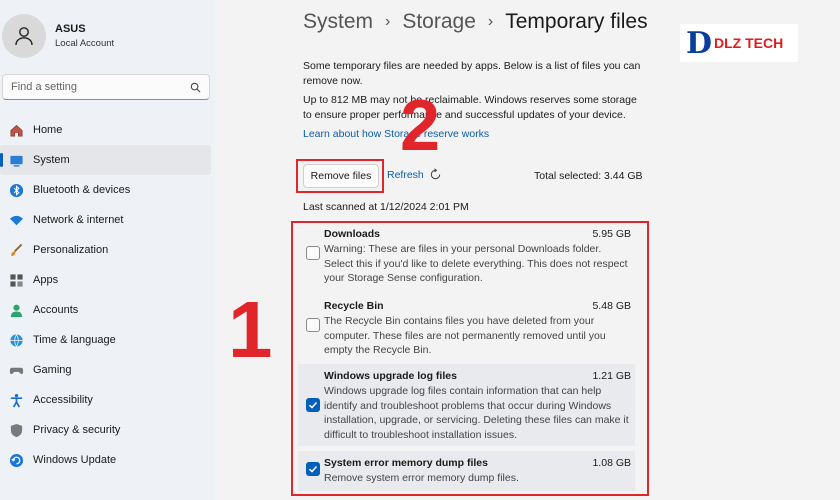 The width and height of the screenshot is (840, 500). I want to click on sidebar-item-windows-update: Windows Update, so click(107, 460).